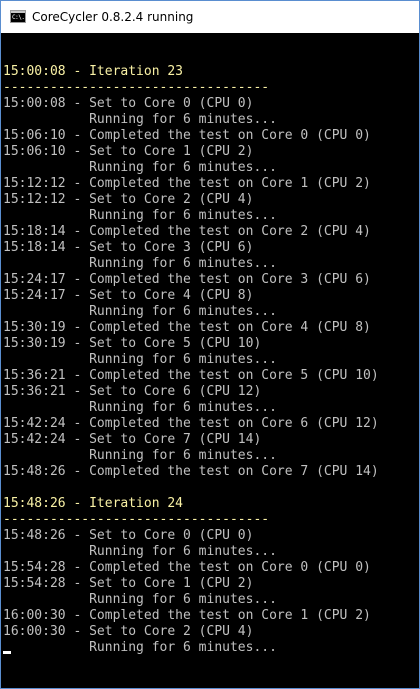 The width and height of the screenshot is (420, 689). What do you see at coordinates (132, 391) in the screenshot?
I see `console-line: 15:36:21 - Set to Core 6 (CPU 12)` at bounding box center [132, 391].